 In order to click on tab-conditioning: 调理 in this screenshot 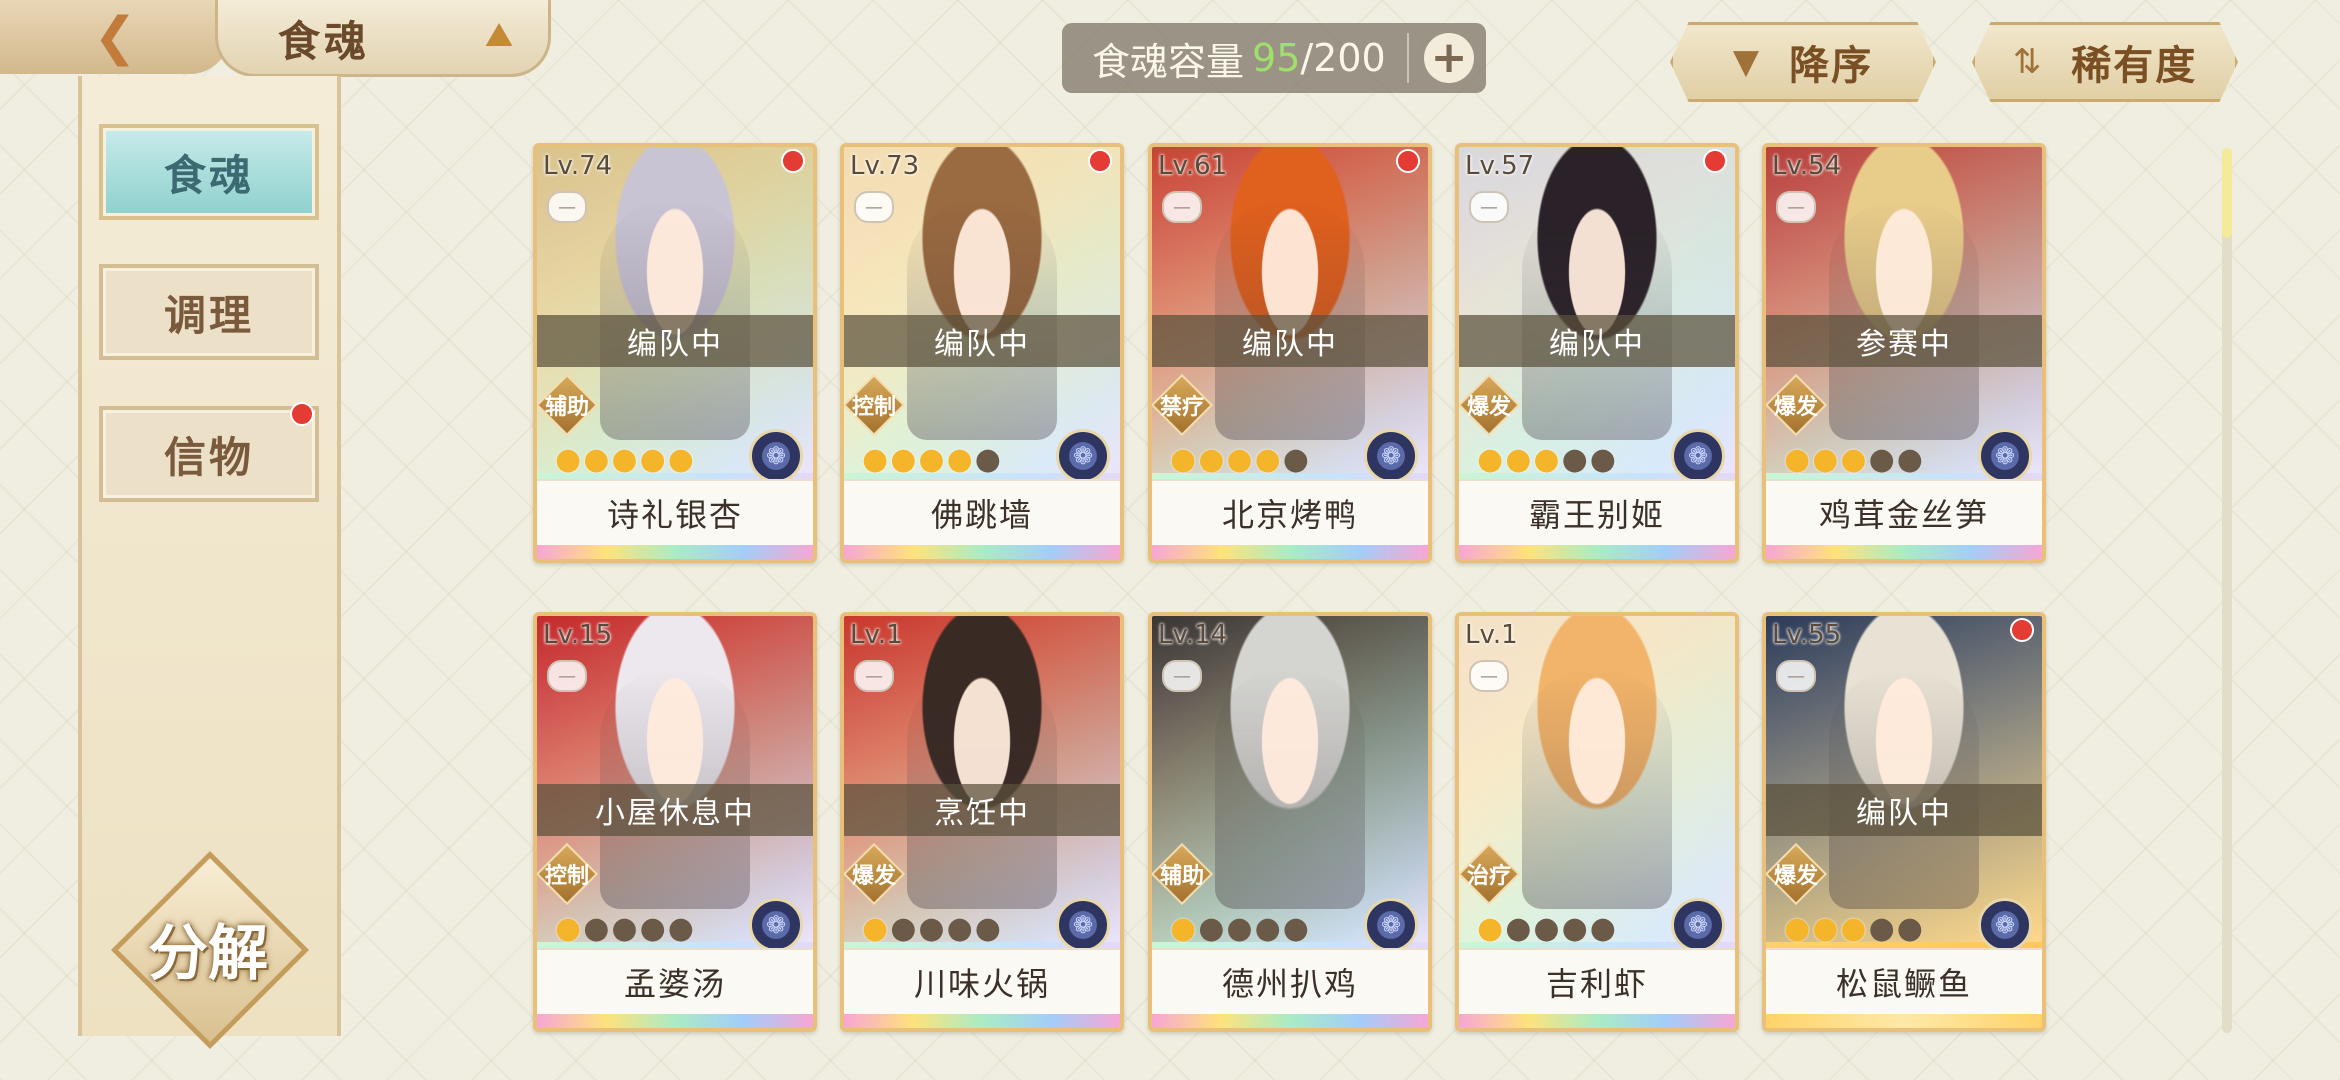, I will do `click(209, 312)`.